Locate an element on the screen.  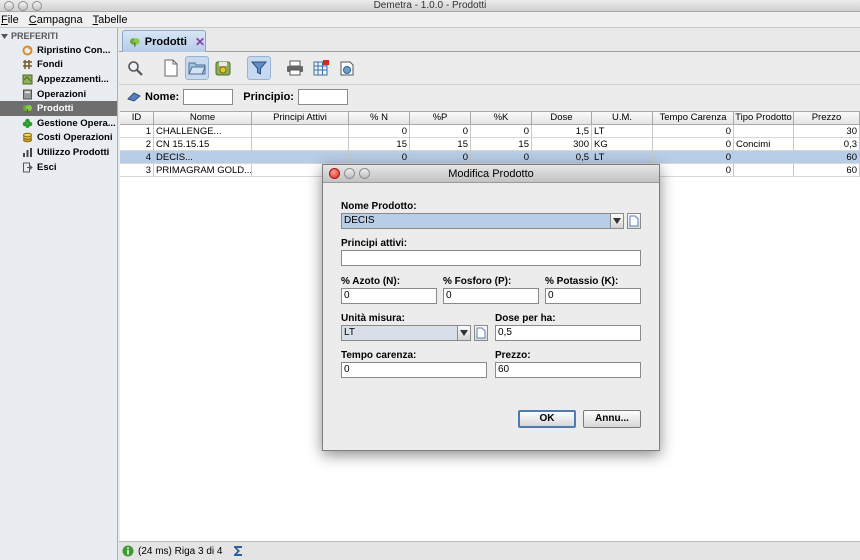
eraser-icon is located at coordinates (134, 97).